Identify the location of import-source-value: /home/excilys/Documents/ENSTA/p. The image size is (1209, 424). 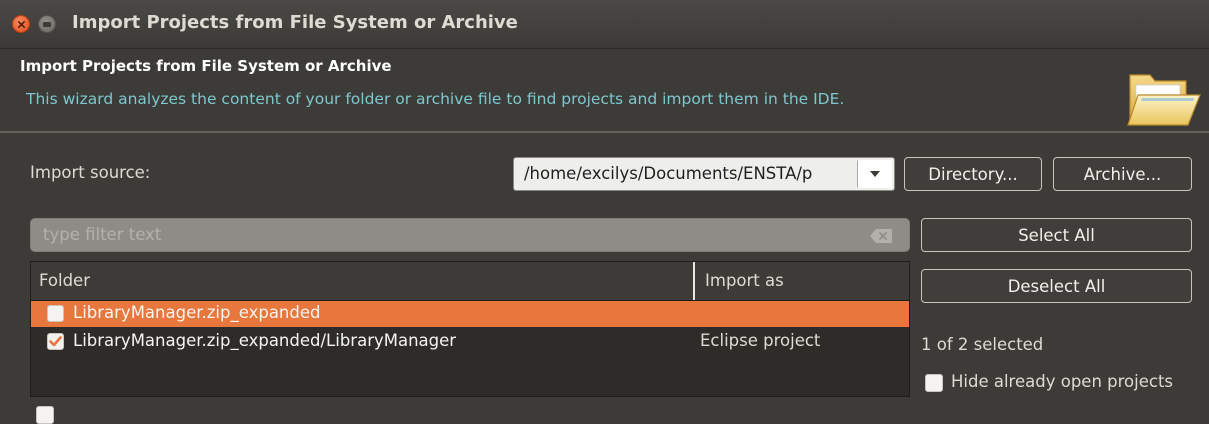
(668, 173).